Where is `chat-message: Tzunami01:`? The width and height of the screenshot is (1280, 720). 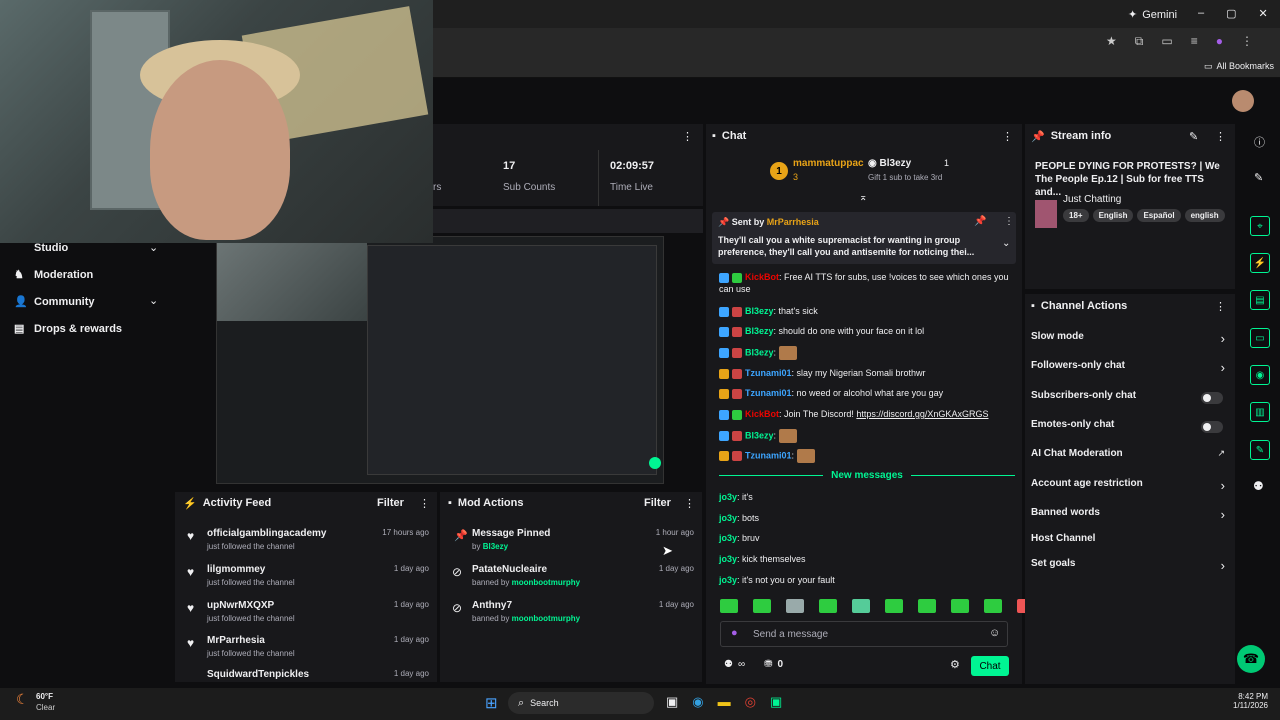
chat-message: Tzunami01: is located at coordinates (867, 456).